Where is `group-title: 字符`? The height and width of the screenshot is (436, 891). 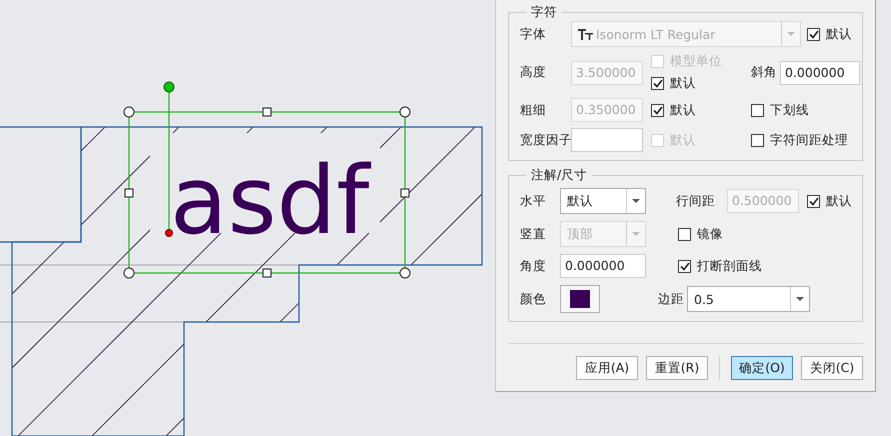 group-title: 字符 is located at coordinates (544, 12).